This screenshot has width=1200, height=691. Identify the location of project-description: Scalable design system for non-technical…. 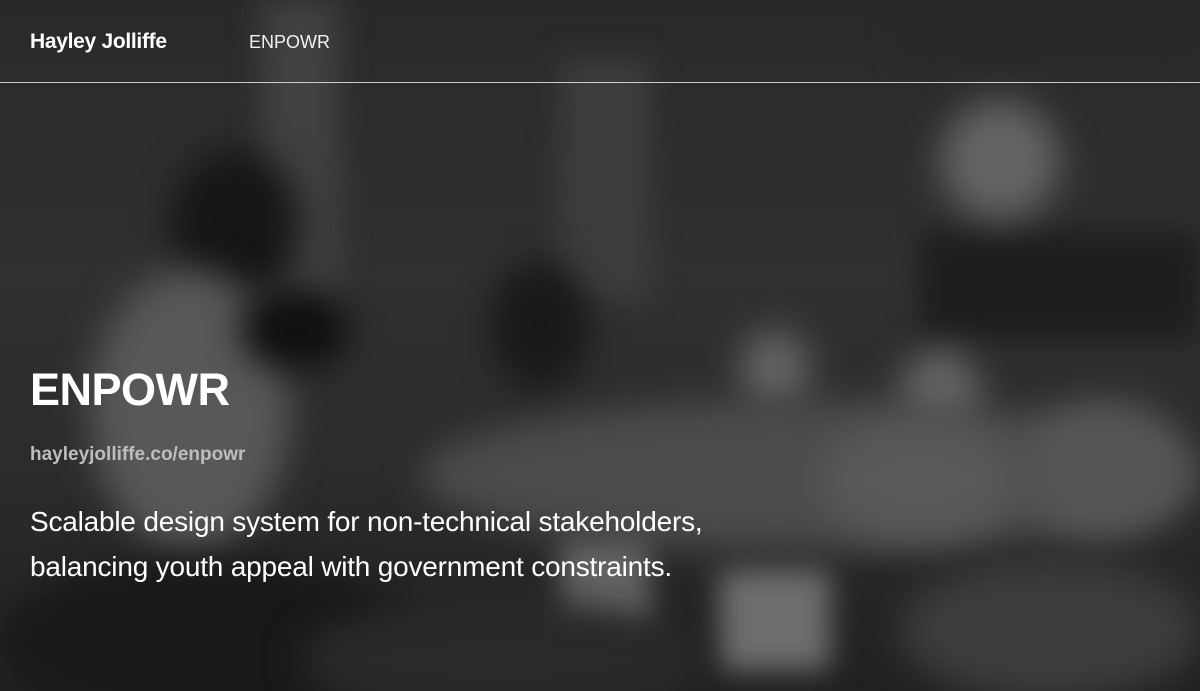
(410, 544).